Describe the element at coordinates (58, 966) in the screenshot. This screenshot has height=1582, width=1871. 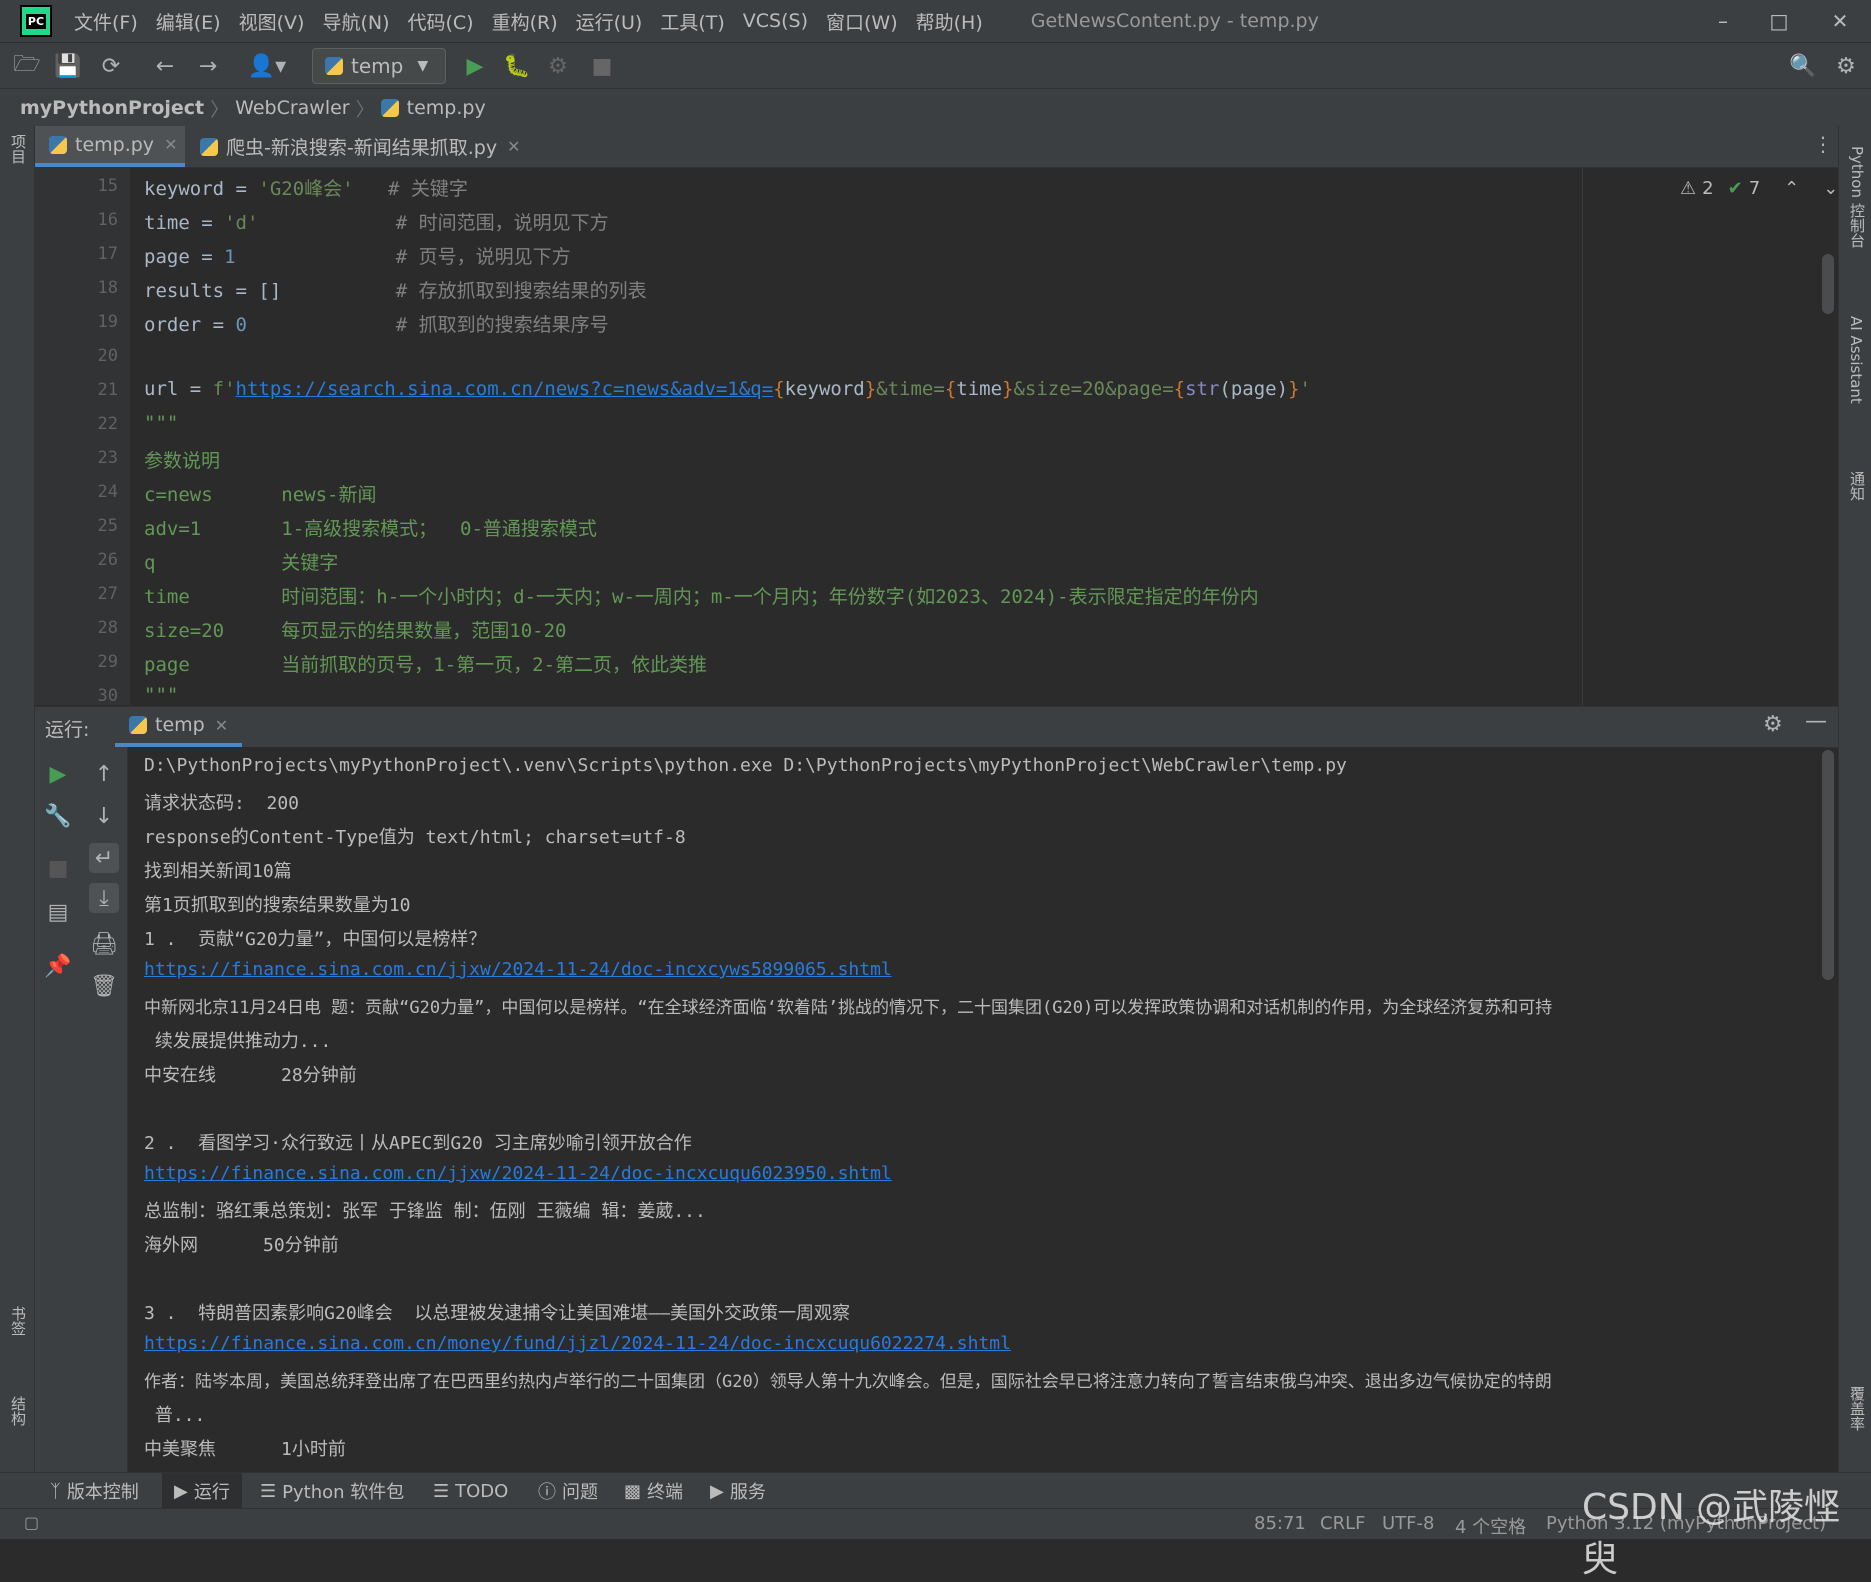
I see `pin-icon: 📌` at that location.